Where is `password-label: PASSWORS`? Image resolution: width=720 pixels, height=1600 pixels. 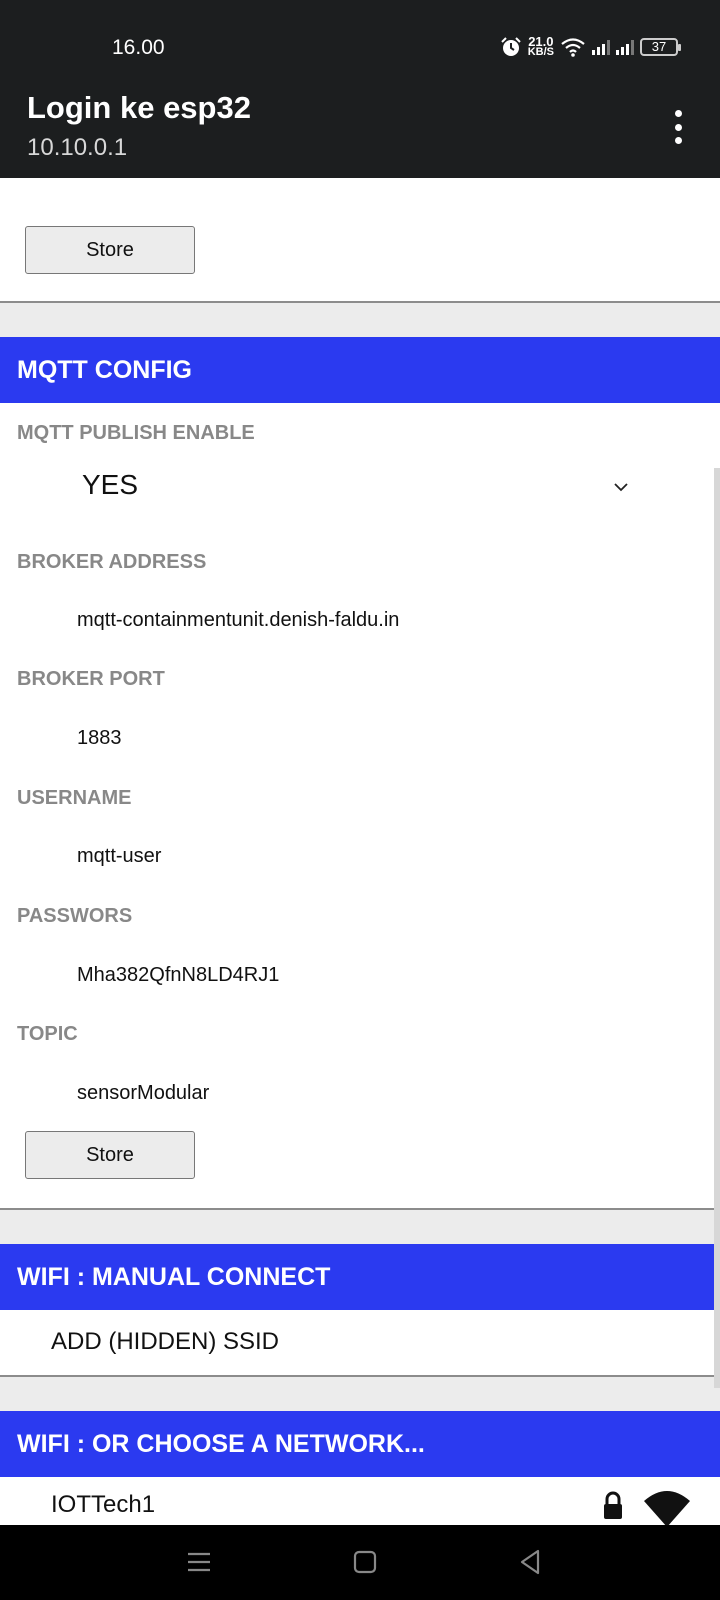
password-label: PASSWORS is located at coordinates (75, 916).